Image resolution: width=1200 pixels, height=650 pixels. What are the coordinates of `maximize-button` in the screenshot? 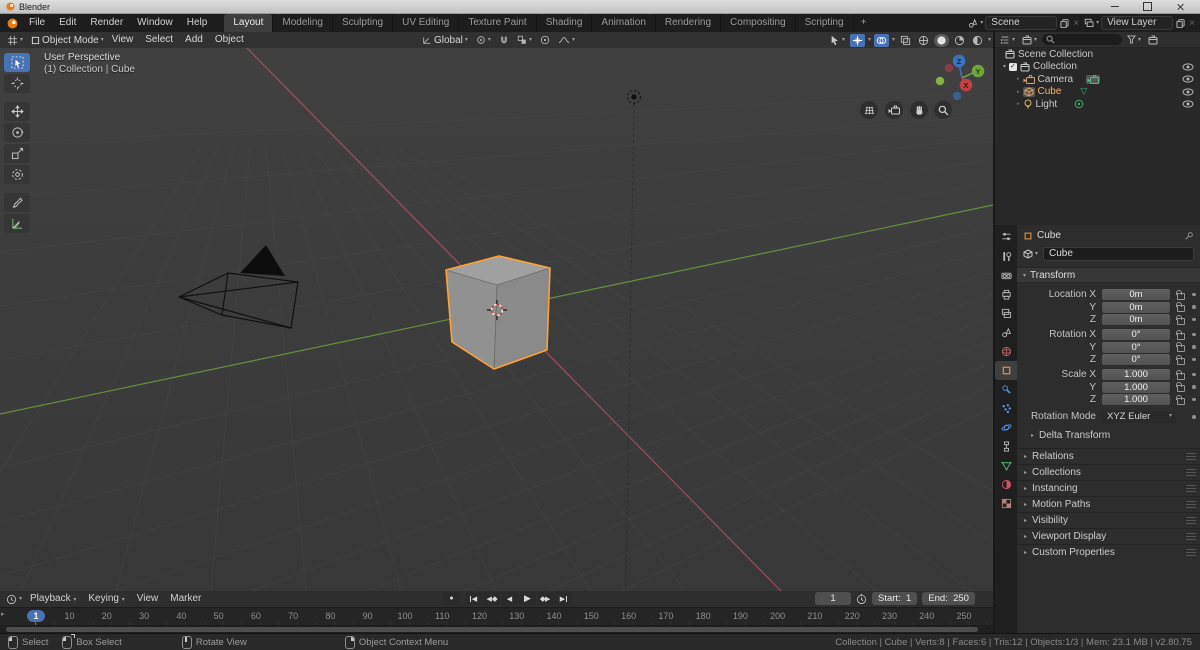 It's located at (1147, 6).